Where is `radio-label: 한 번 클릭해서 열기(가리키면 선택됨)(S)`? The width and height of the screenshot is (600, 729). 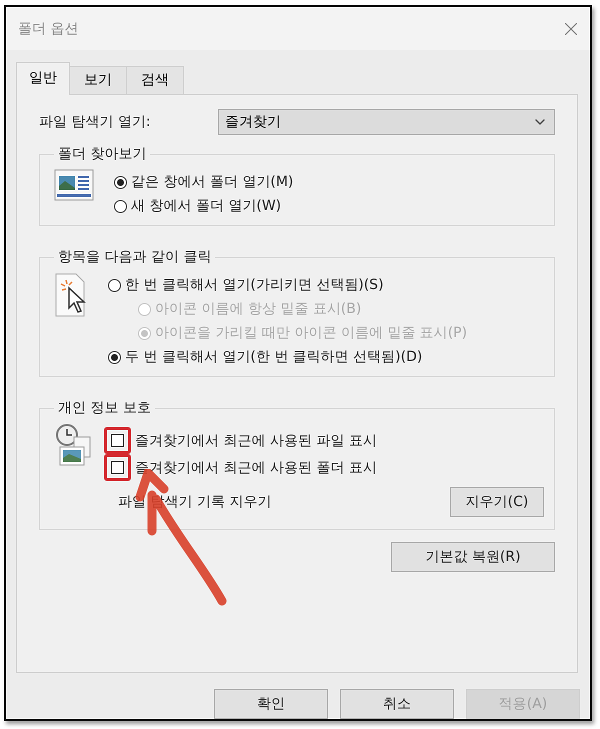
radio-label: 한 번 클릭해서 열기(가리키면 선택됨)(S) is located at coordinates (254, 285).